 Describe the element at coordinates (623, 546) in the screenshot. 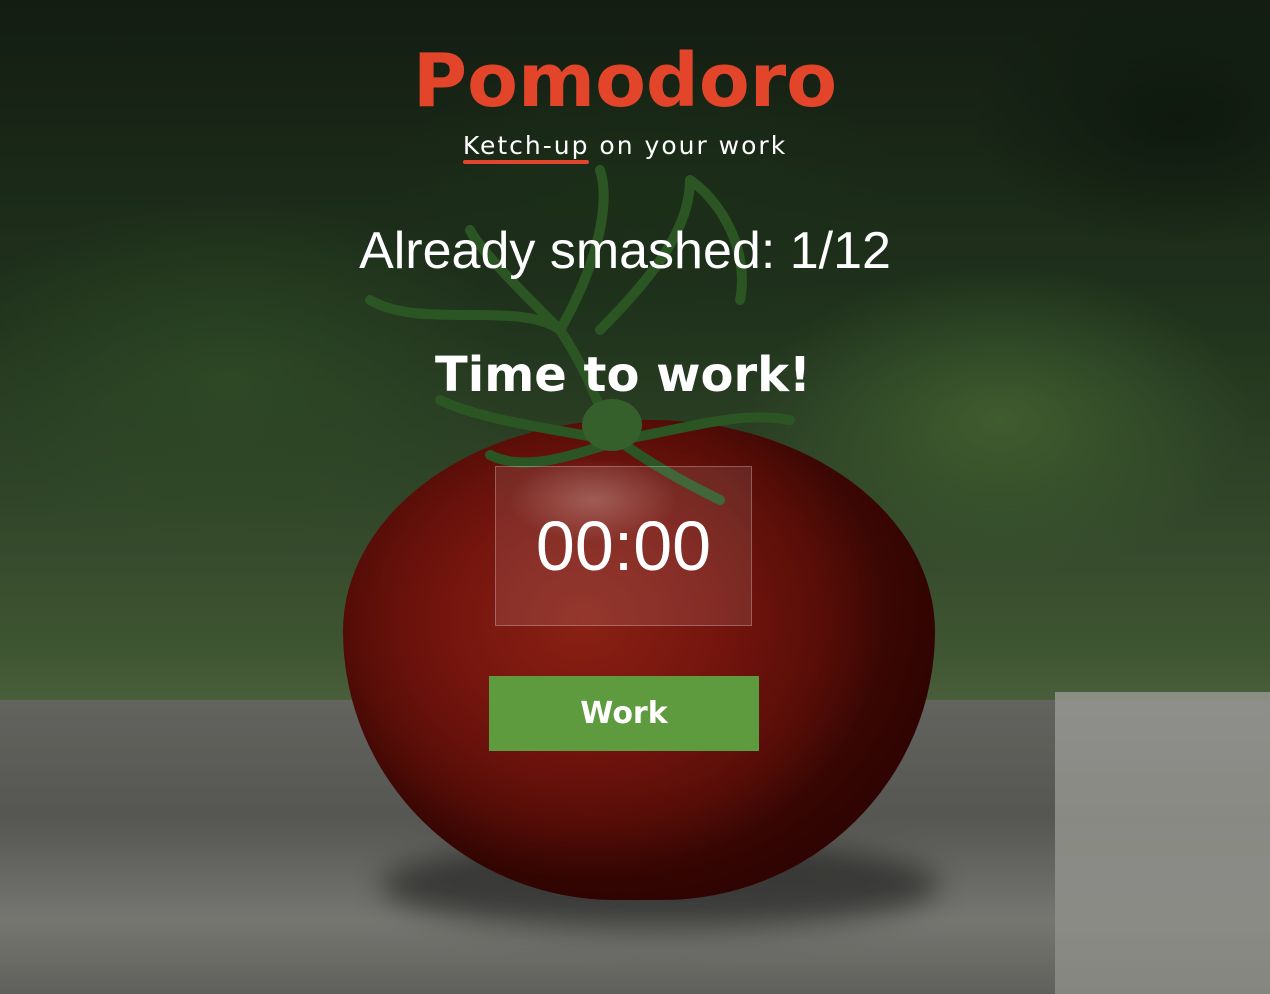

I see `timer-display: 00:00` at that location.